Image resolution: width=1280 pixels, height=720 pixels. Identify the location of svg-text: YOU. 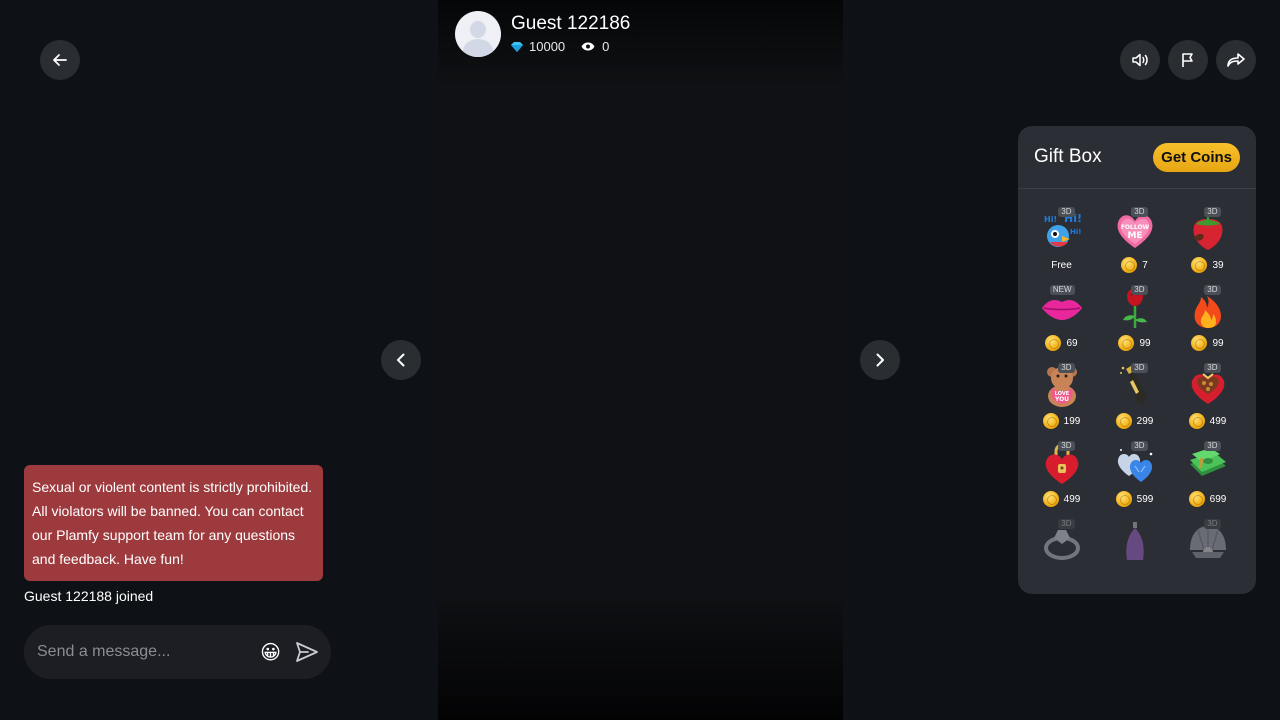
(1060, 399).